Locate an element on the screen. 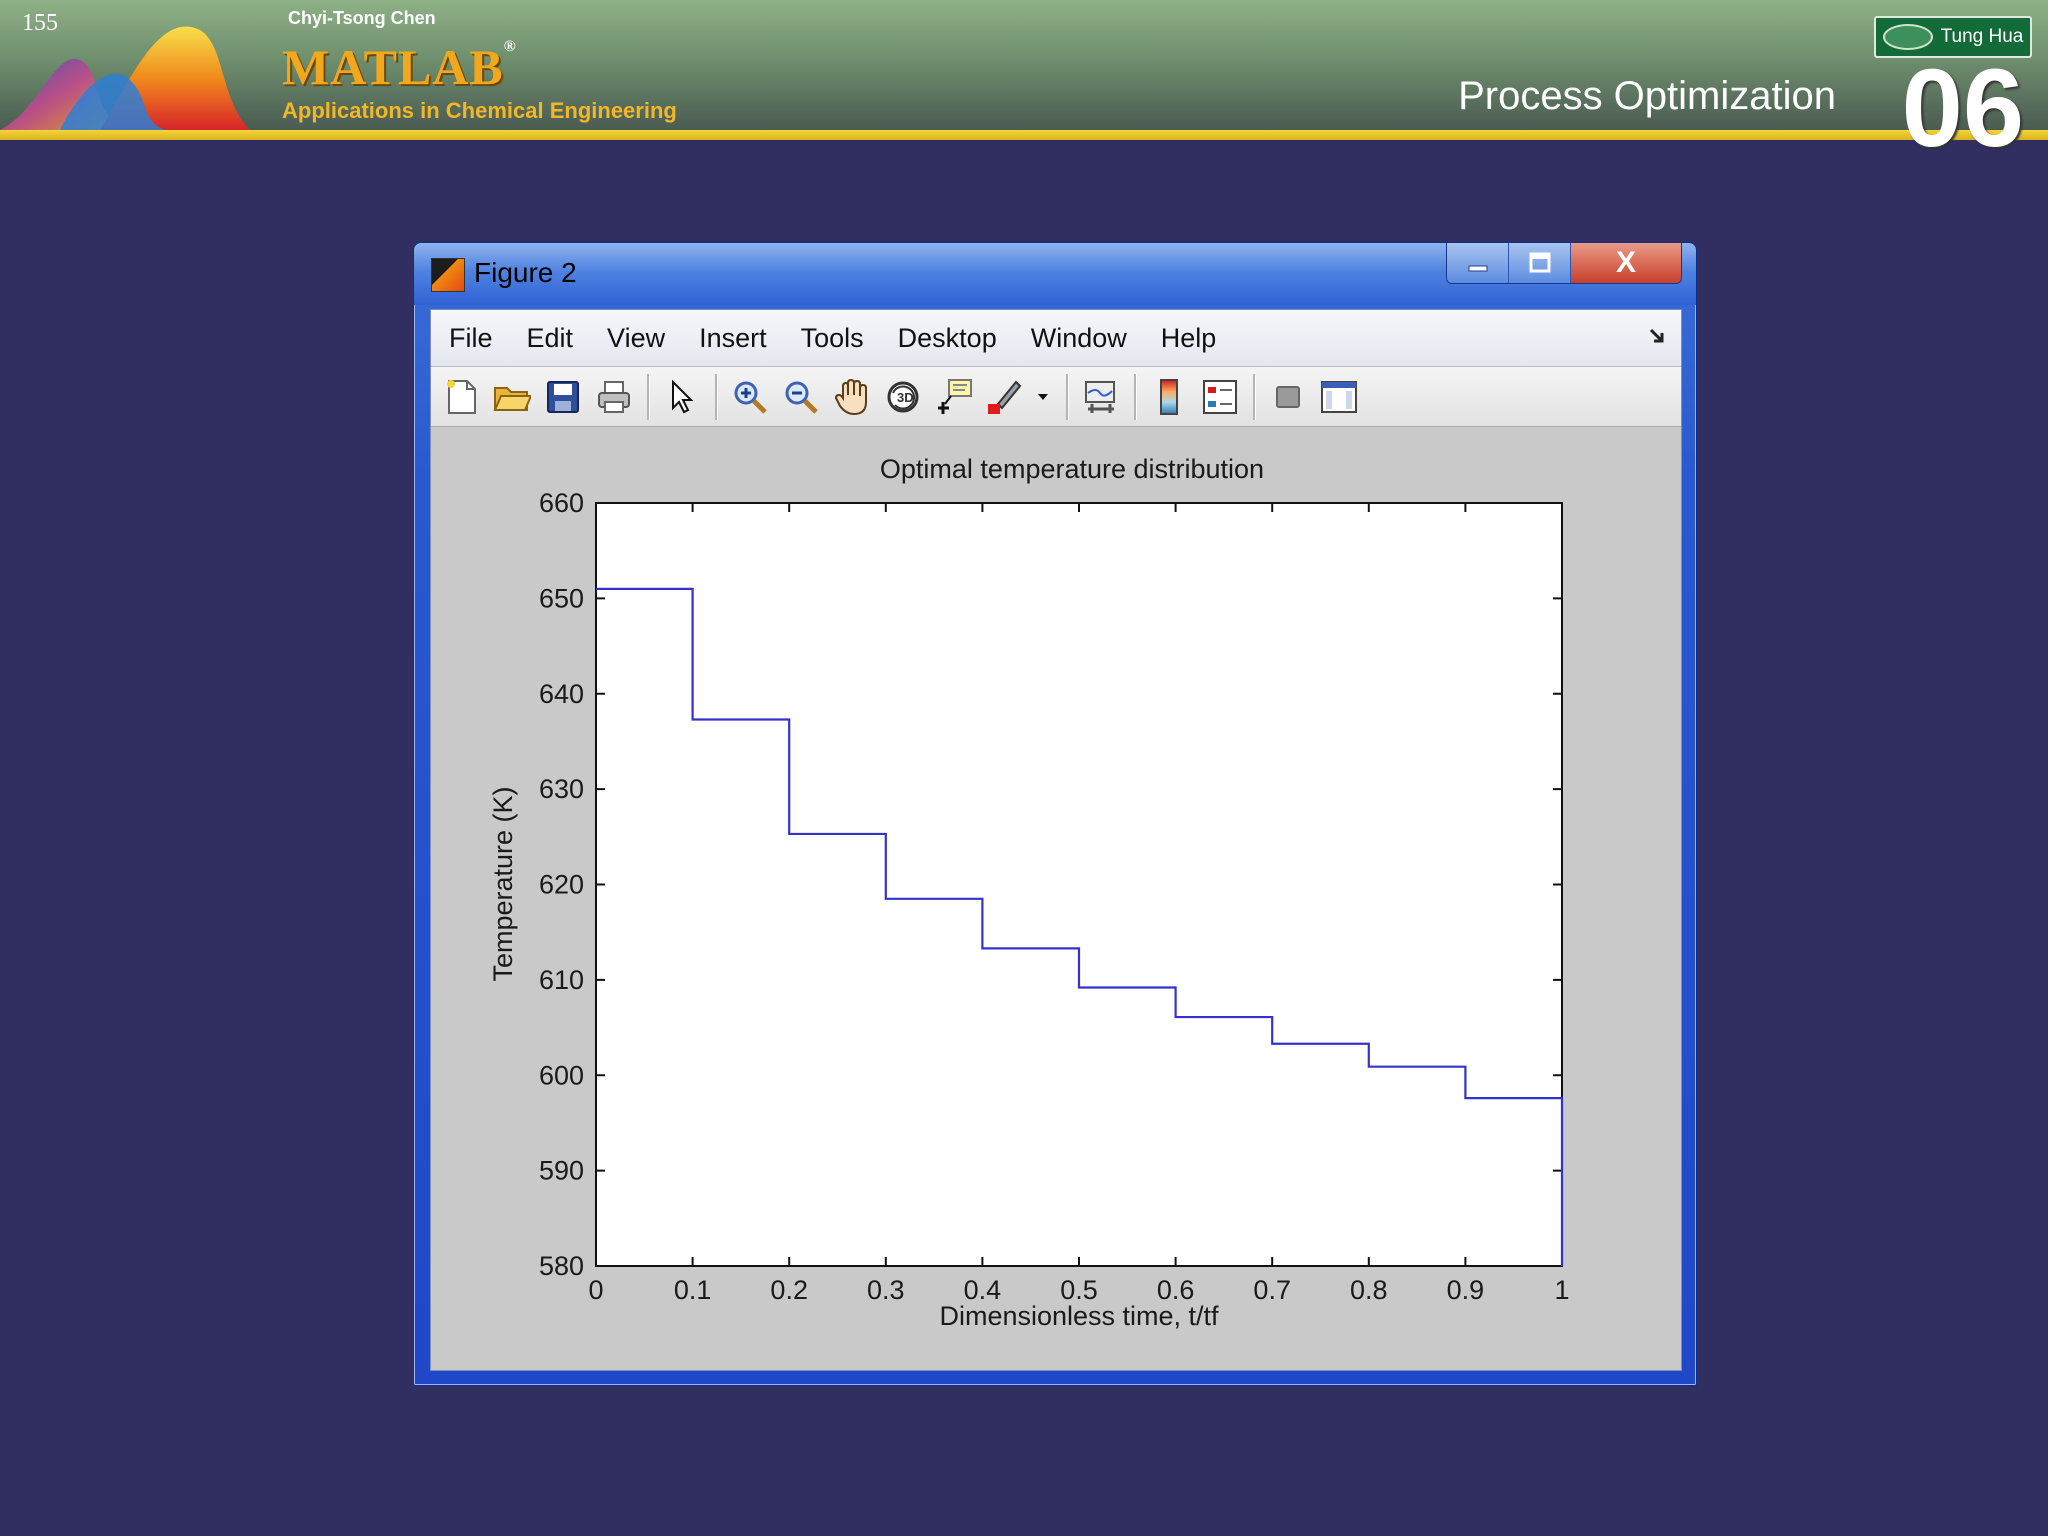 The height and width of the screenshot is (1536, 2048). data-cursor-button is located at coordinates (954, 397).